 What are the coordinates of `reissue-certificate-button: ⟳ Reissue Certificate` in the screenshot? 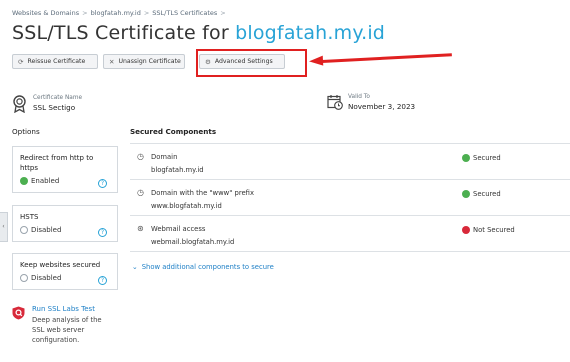 It's located at (55, 61).